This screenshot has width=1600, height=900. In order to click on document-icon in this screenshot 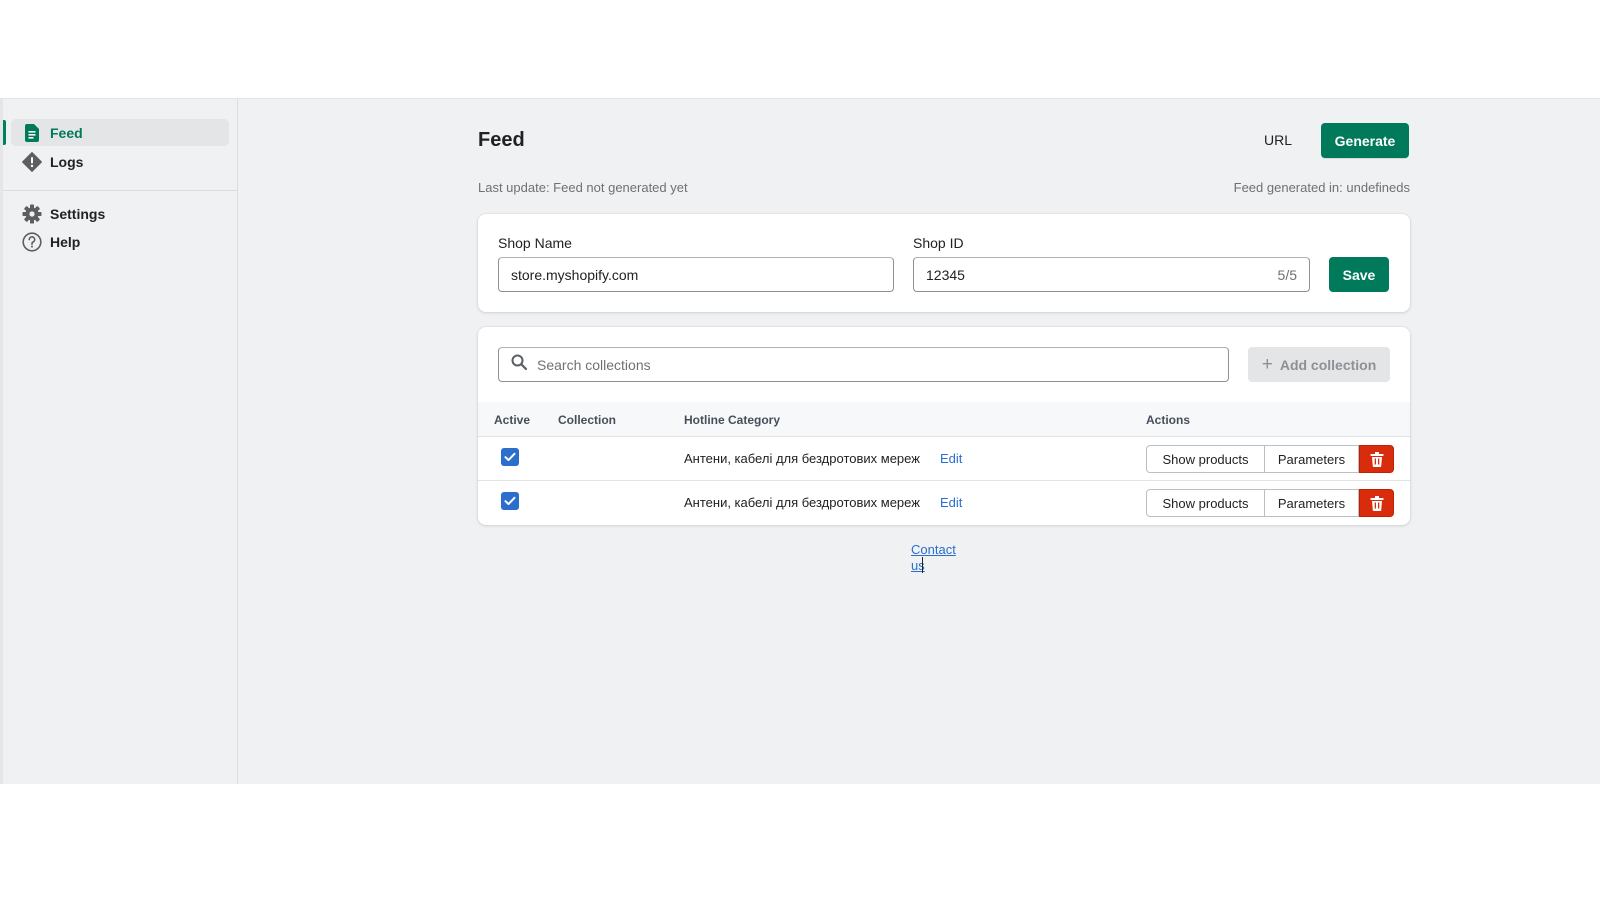, I will do `click(32, 133)`.